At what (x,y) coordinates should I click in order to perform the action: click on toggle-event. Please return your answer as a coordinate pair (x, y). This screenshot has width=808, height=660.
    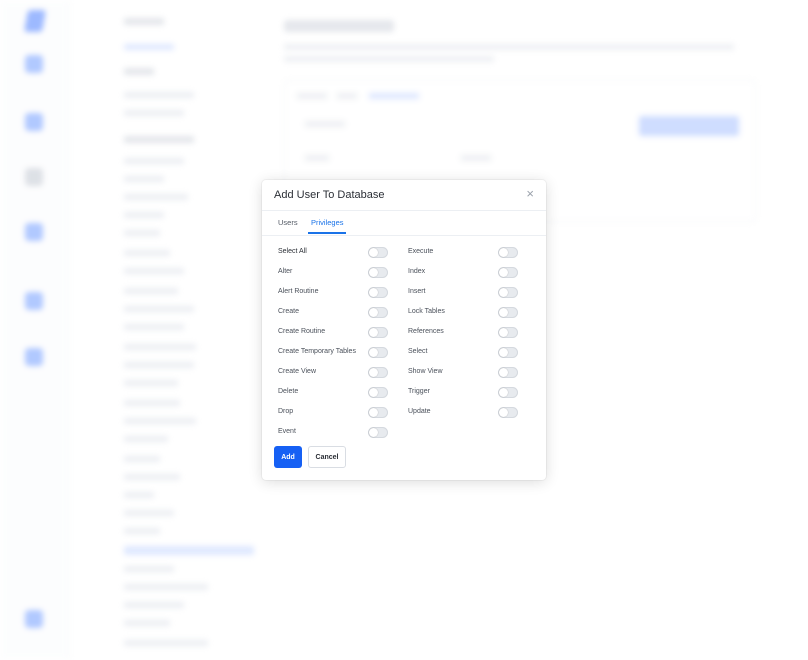
    Looking at the image, I should click on (378, 432).